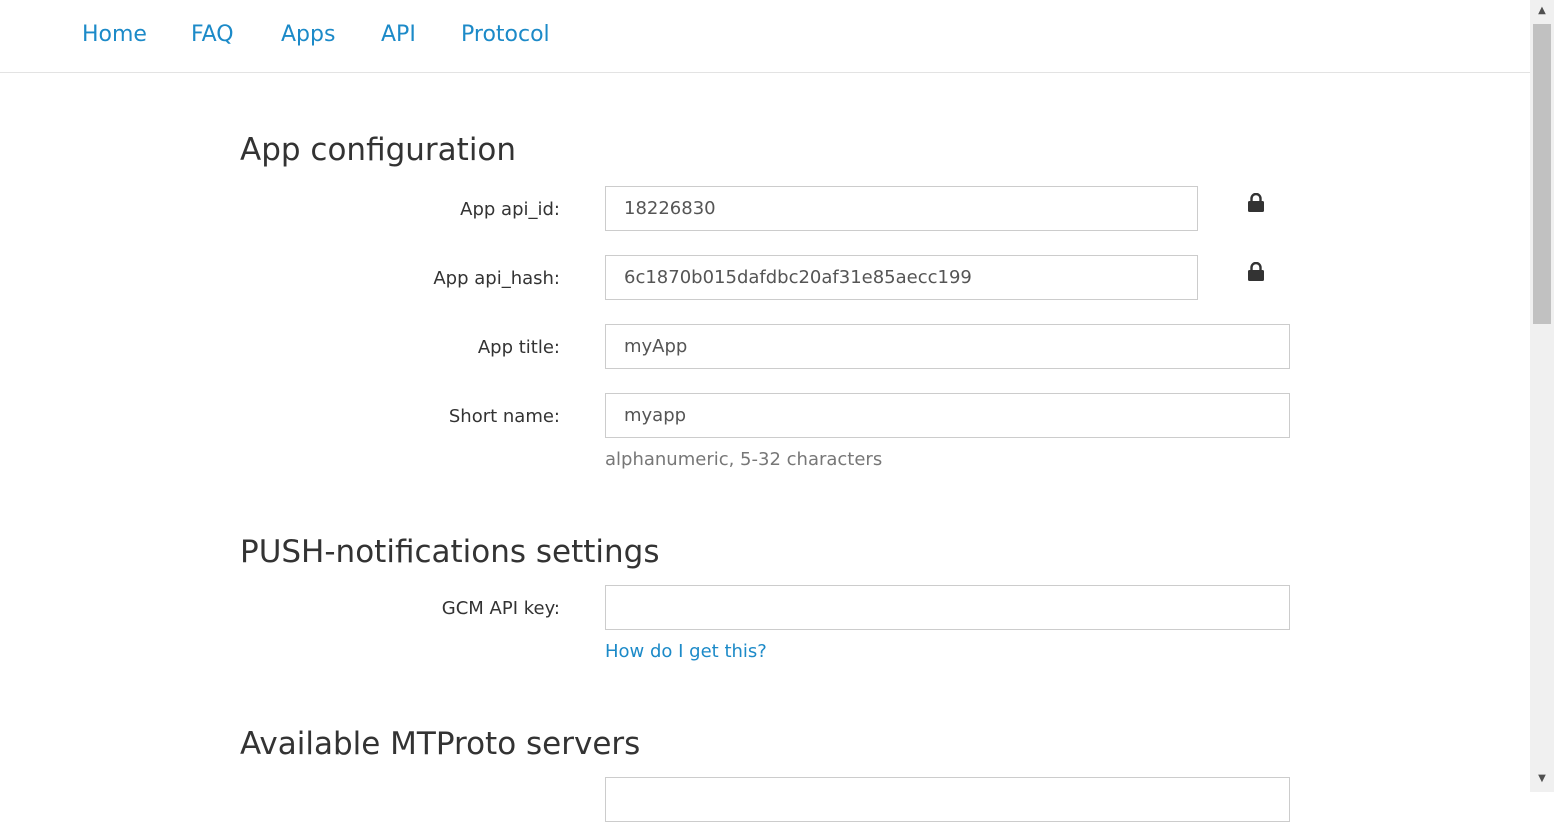 The height and width of the screenshot is (822, 1554). What do you see at coordinates (440, 744) in the screenshot?
I see `mtproto-servers-heading: Available MTProto servers` at bounding box center [440, 744].